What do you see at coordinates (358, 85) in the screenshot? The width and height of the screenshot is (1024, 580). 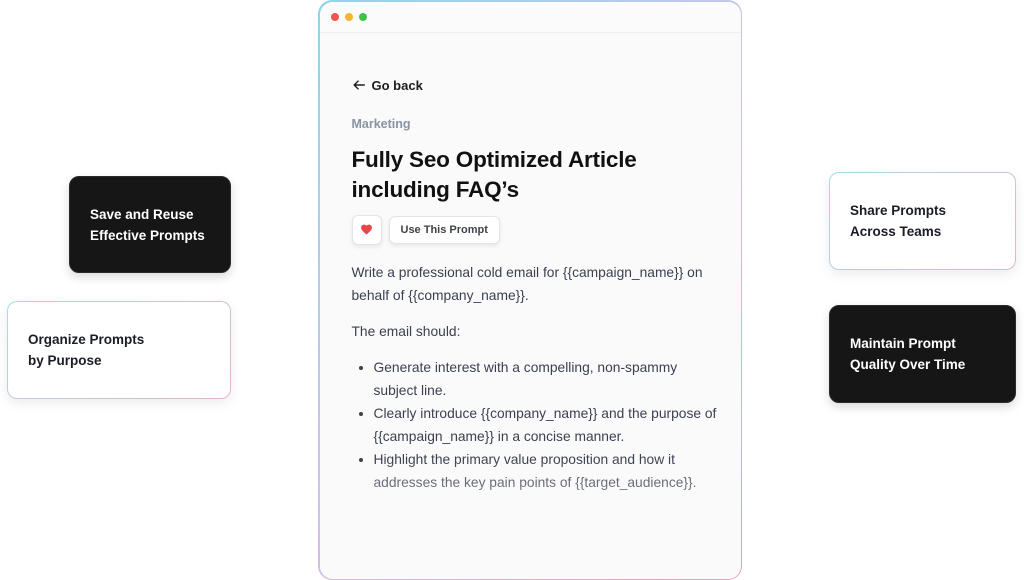 I see `arrow-left-icon` at bounding box center [358, 85].